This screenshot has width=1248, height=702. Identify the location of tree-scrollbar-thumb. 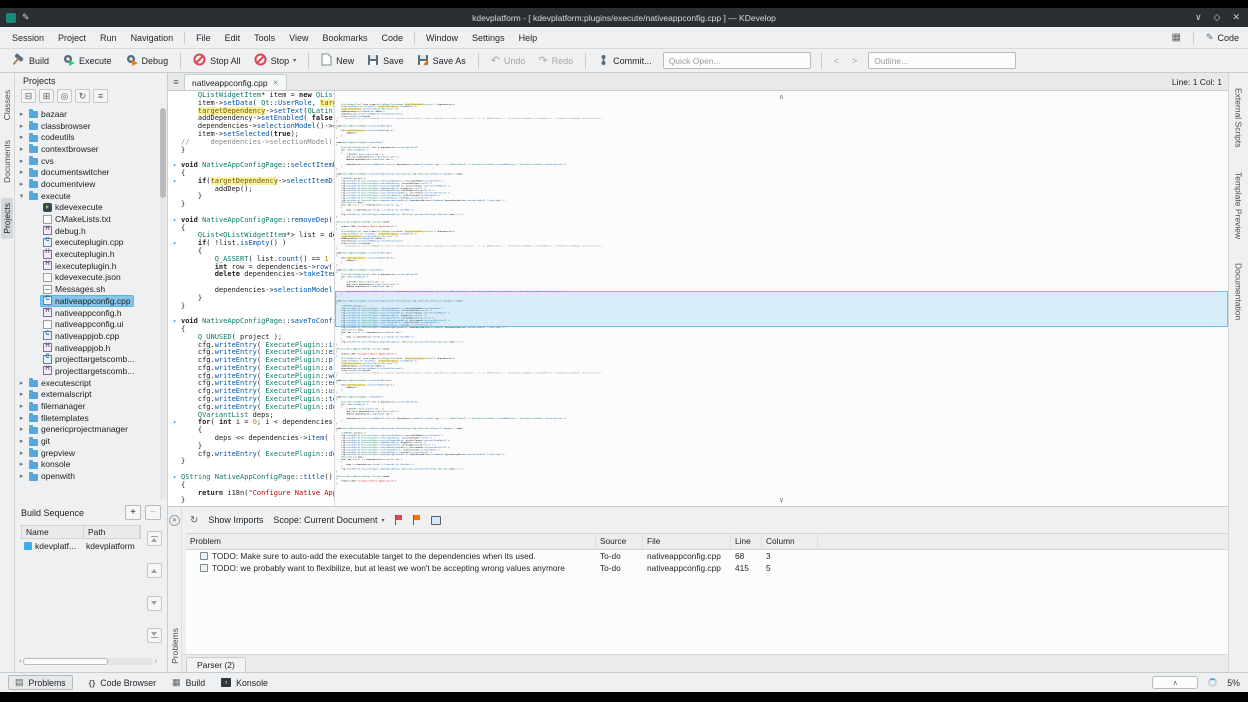
(163, 153).